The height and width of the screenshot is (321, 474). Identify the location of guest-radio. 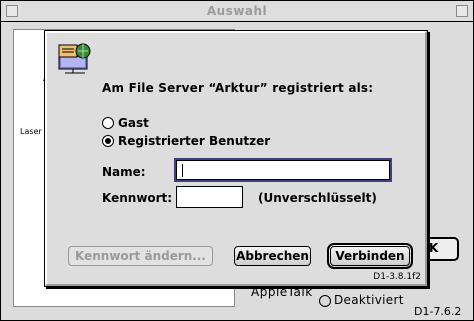
(108, 123).